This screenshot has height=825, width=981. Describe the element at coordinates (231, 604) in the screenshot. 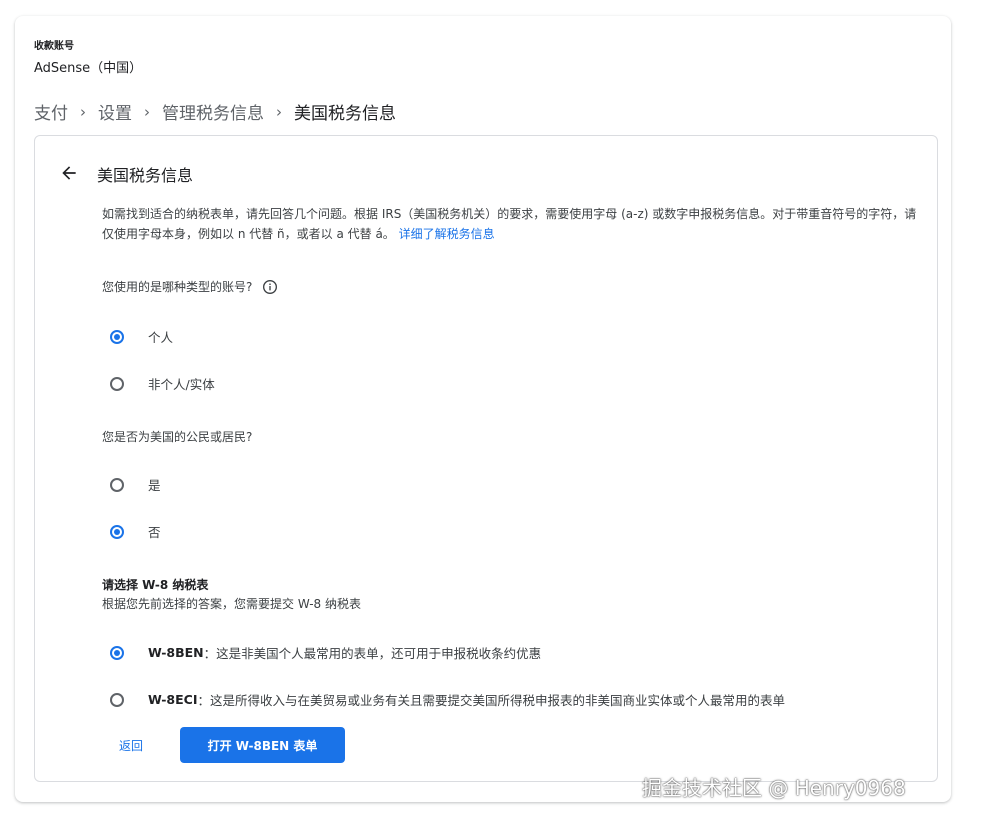

I see `w8-form-subtitle: 根据您先前选择的答案，您需要提交 W-8 纳税表` at that location.